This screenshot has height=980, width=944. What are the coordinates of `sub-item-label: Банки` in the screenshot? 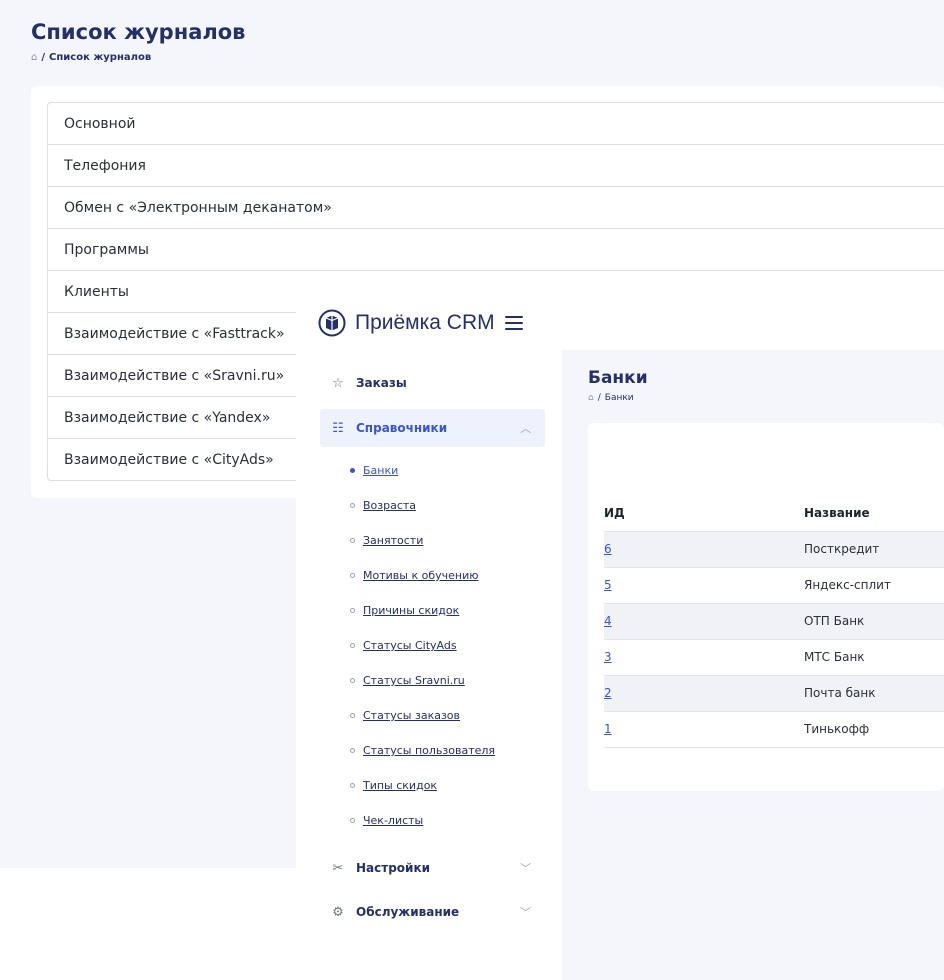 It's located at (381, 470).